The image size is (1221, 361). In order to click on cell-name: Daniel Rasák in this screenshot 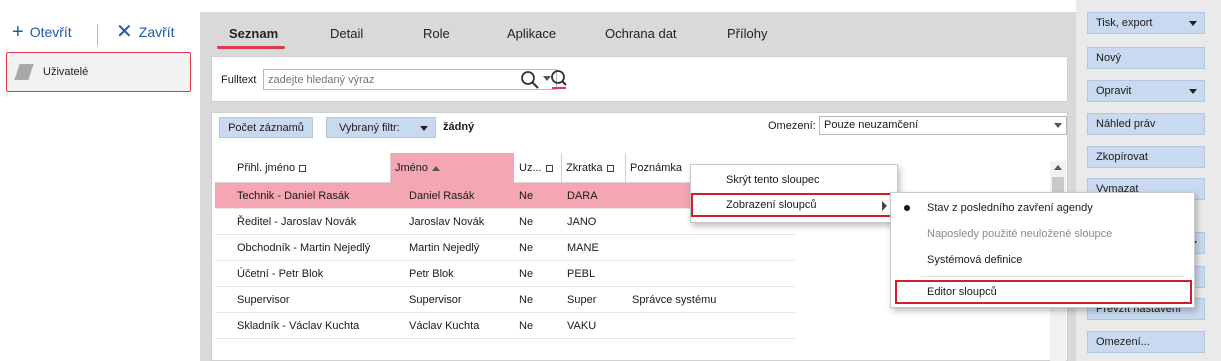, I will do `click(442, 196)`.